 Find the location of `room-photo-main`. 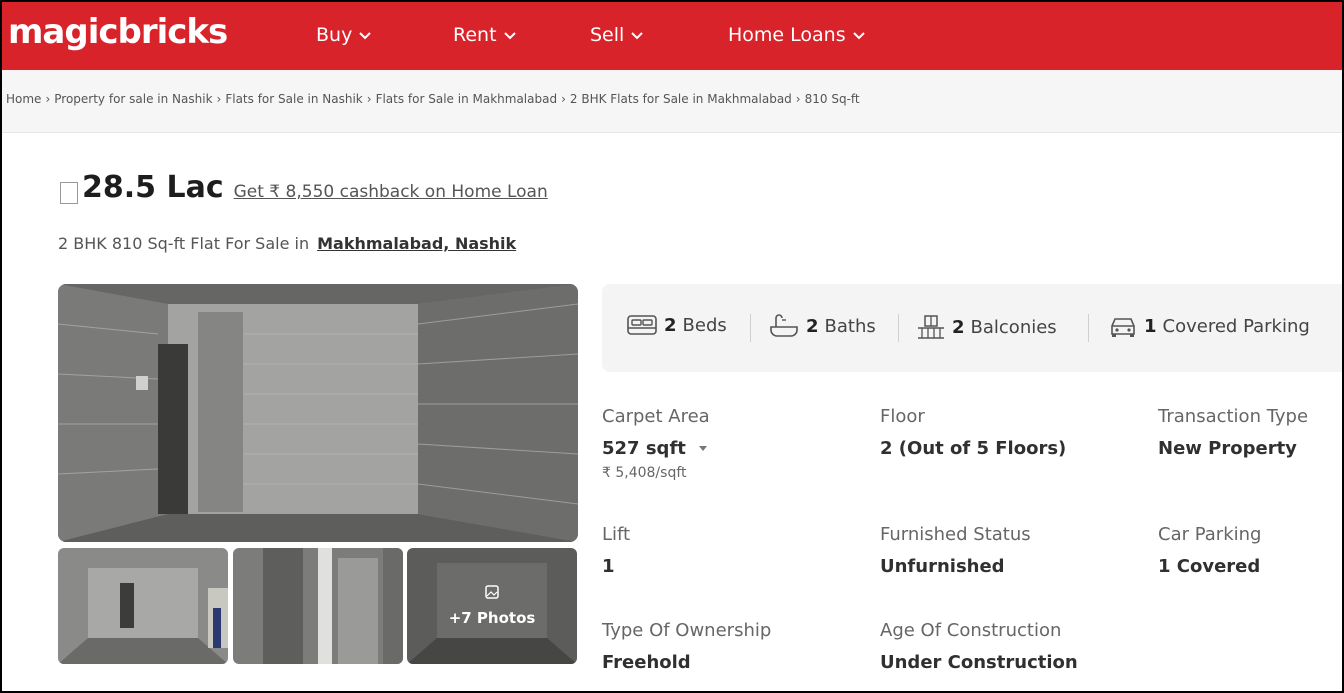

room-photo-main is located at coordinates (318, 413).